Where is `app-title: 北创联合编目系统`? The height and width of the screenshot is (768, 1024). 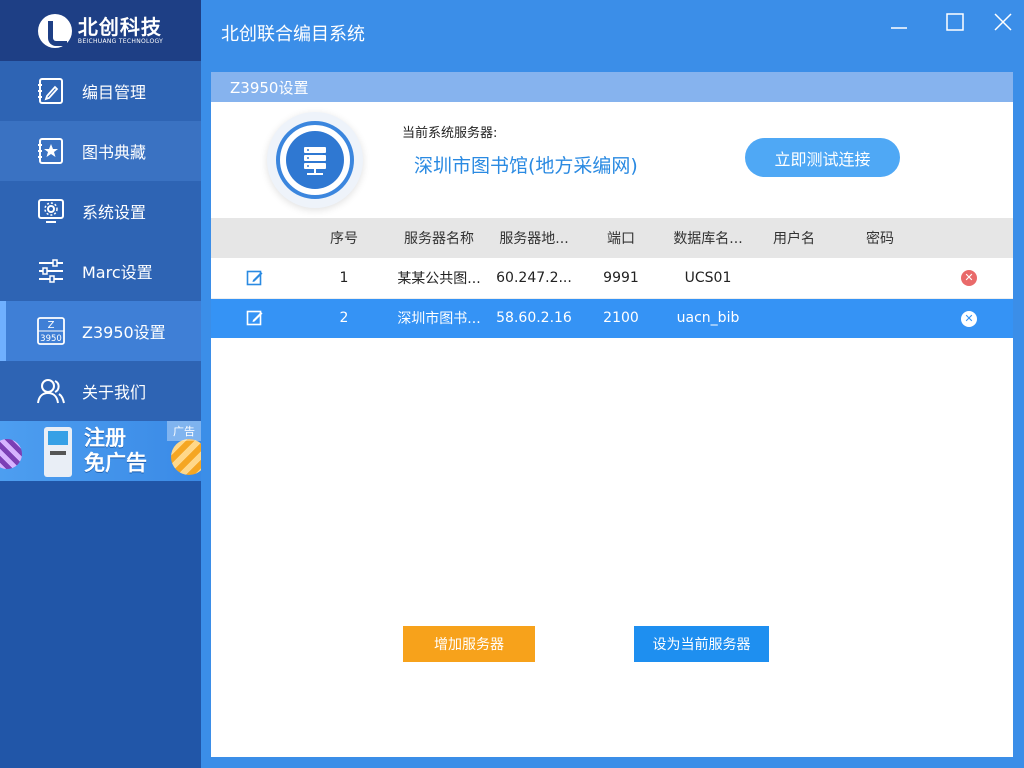
app-title: 北创联合编目系统 is located at coordinates (293, 34).